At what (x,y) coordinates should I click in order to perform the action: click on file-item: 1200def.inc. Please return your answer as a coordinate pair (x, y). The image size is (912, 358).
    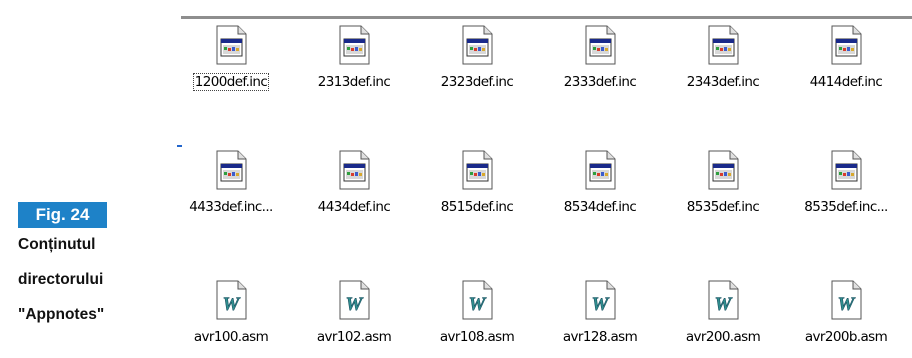
    Looking at the image, I should click on (231, 60).